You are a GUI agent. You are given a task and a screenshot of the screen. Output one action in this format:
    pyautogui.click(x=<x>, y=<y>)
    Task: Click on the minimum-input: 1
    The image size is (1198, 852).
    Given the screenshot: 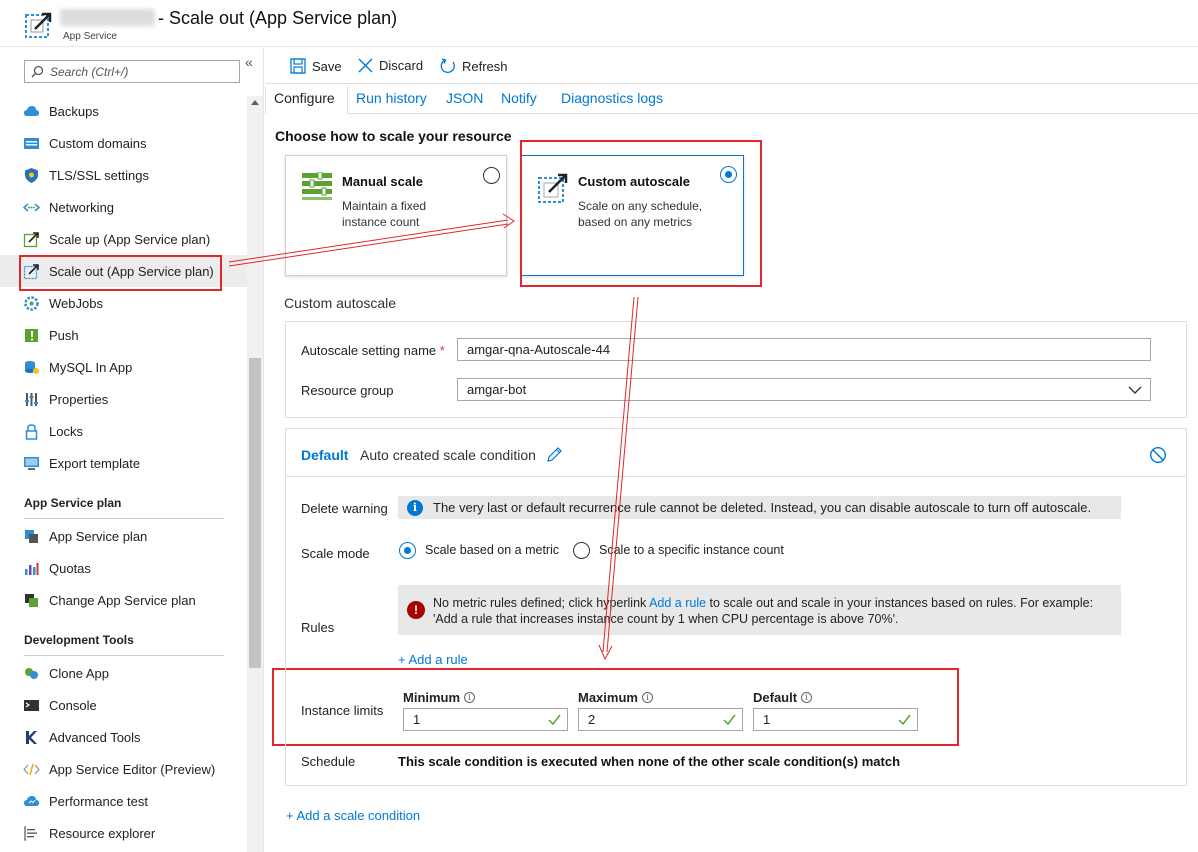 What is the action you would take?
    pyautogui.click(x=485, y=719)
    